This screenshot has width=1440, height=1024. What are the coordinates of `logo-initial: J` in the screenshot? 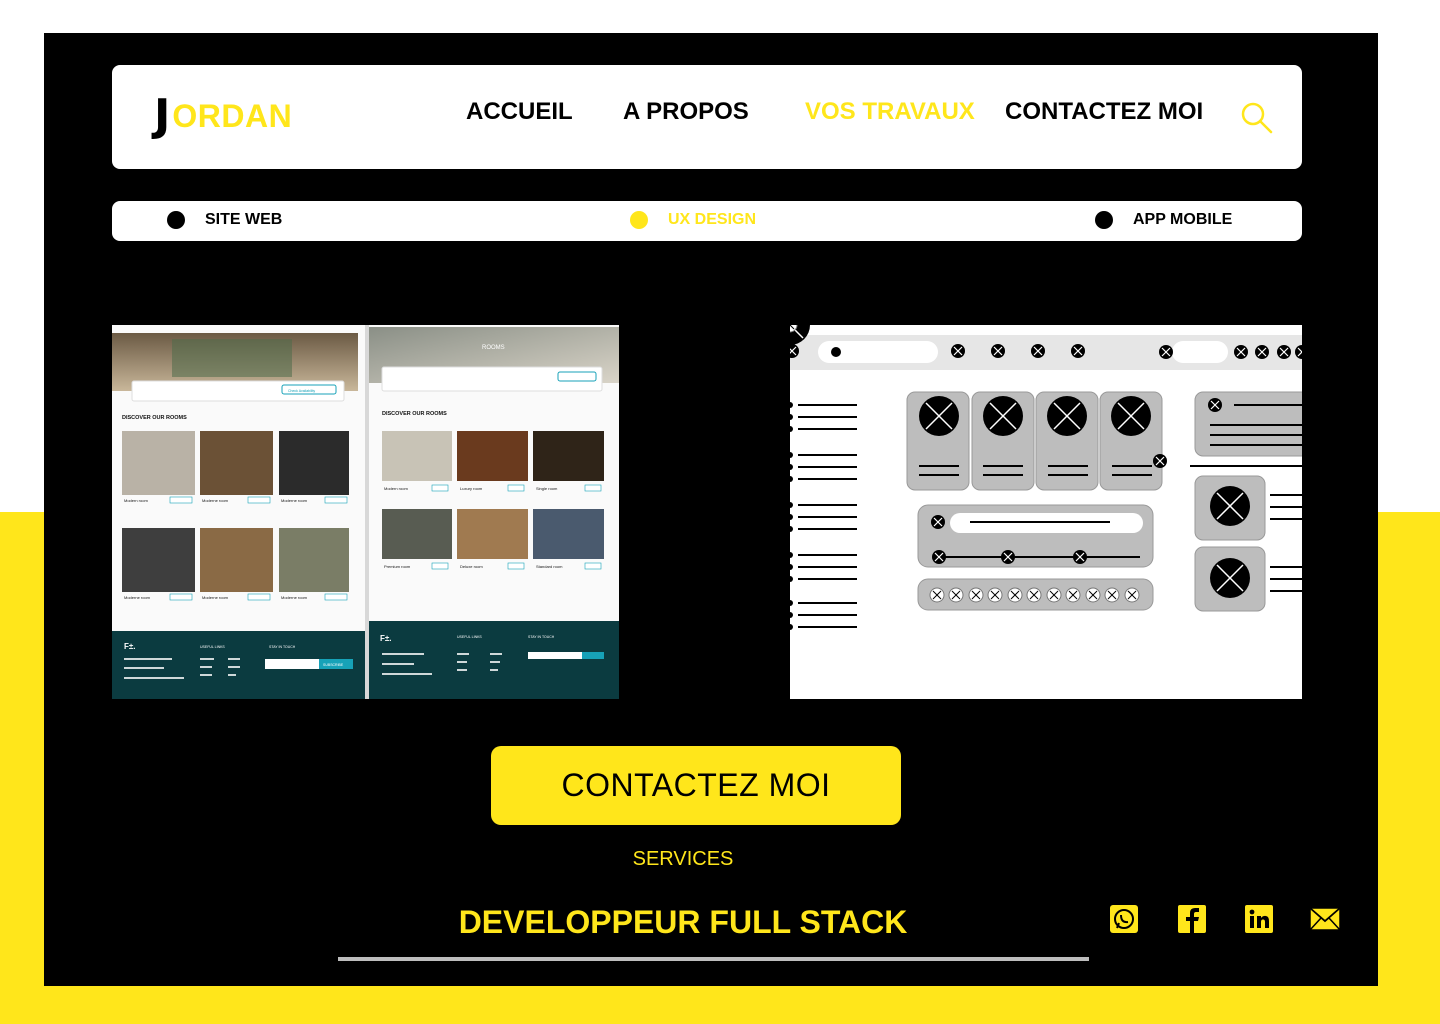 It's located at (162, 115).